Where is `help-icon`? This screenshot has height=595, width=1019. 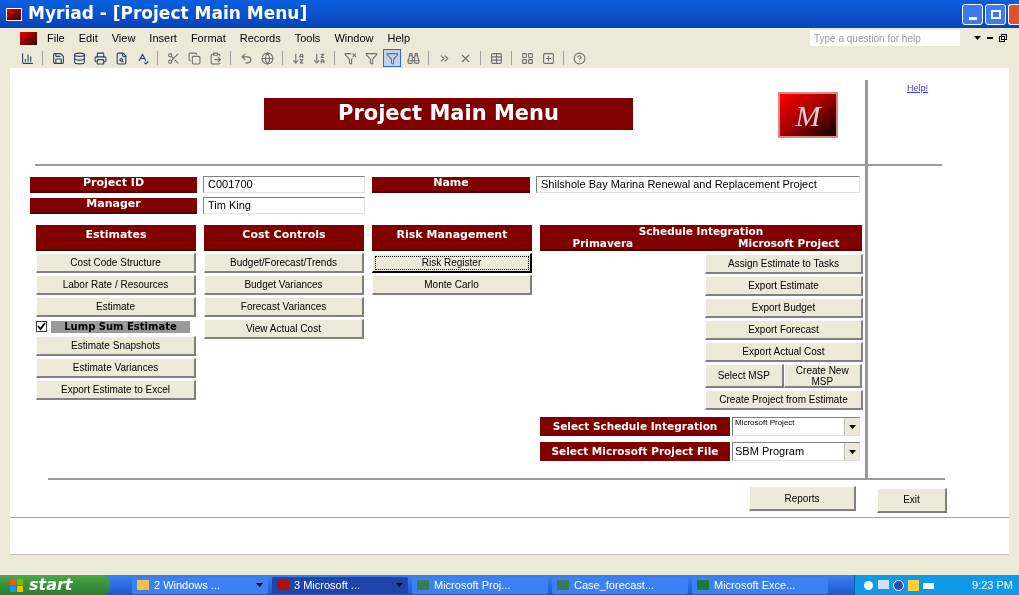 help-icon is located at coordinates (579, 58).